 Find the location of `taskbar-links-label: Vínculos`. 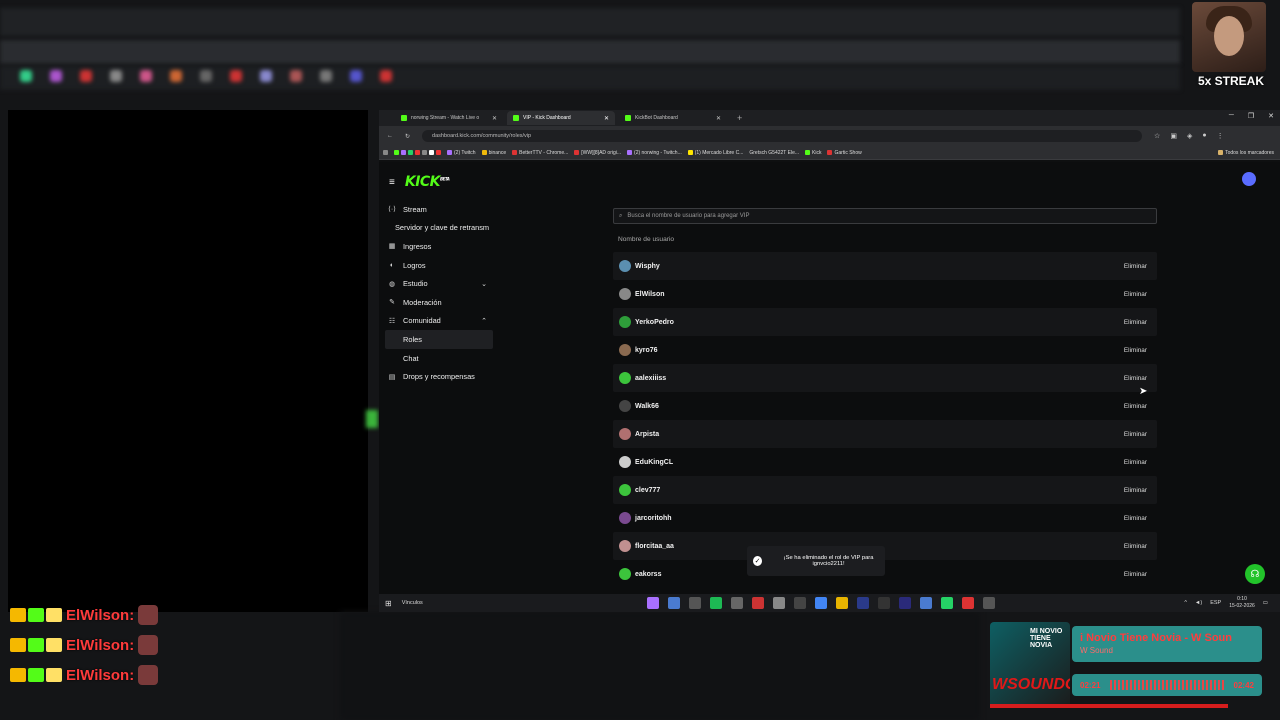

taskbar-links-label: Vínculos is located at coordinates (412, 603).